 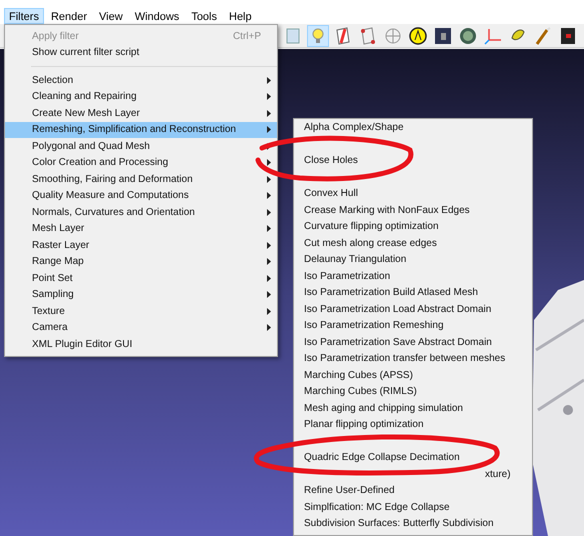 I want to click on letter-circle-icon, so click(x=418, y=36).